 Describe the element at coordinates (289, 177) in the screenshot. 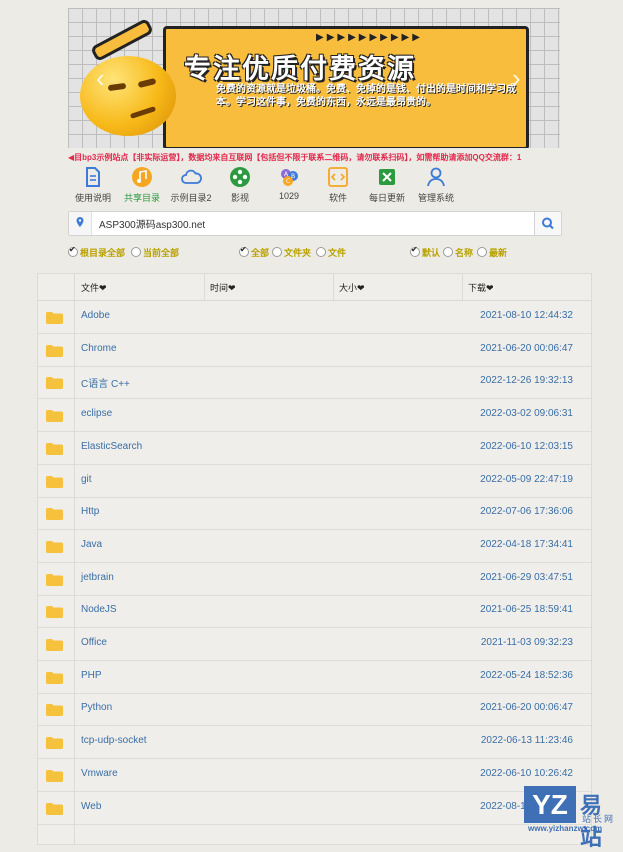

I see `abc-icon: A B C` at that location.